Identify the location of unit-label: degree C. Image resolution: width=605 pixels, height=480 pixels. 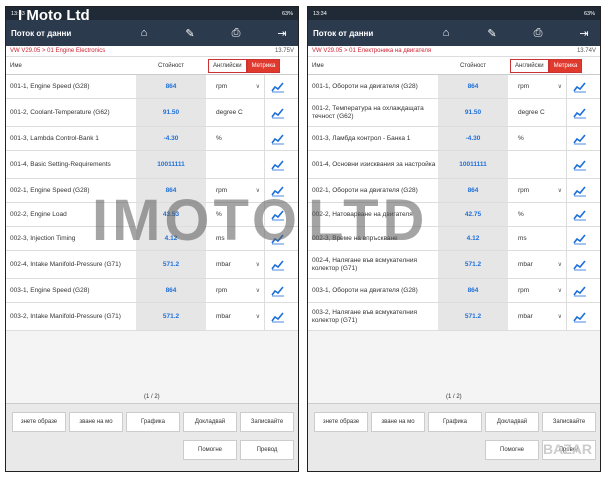
(229, 112).